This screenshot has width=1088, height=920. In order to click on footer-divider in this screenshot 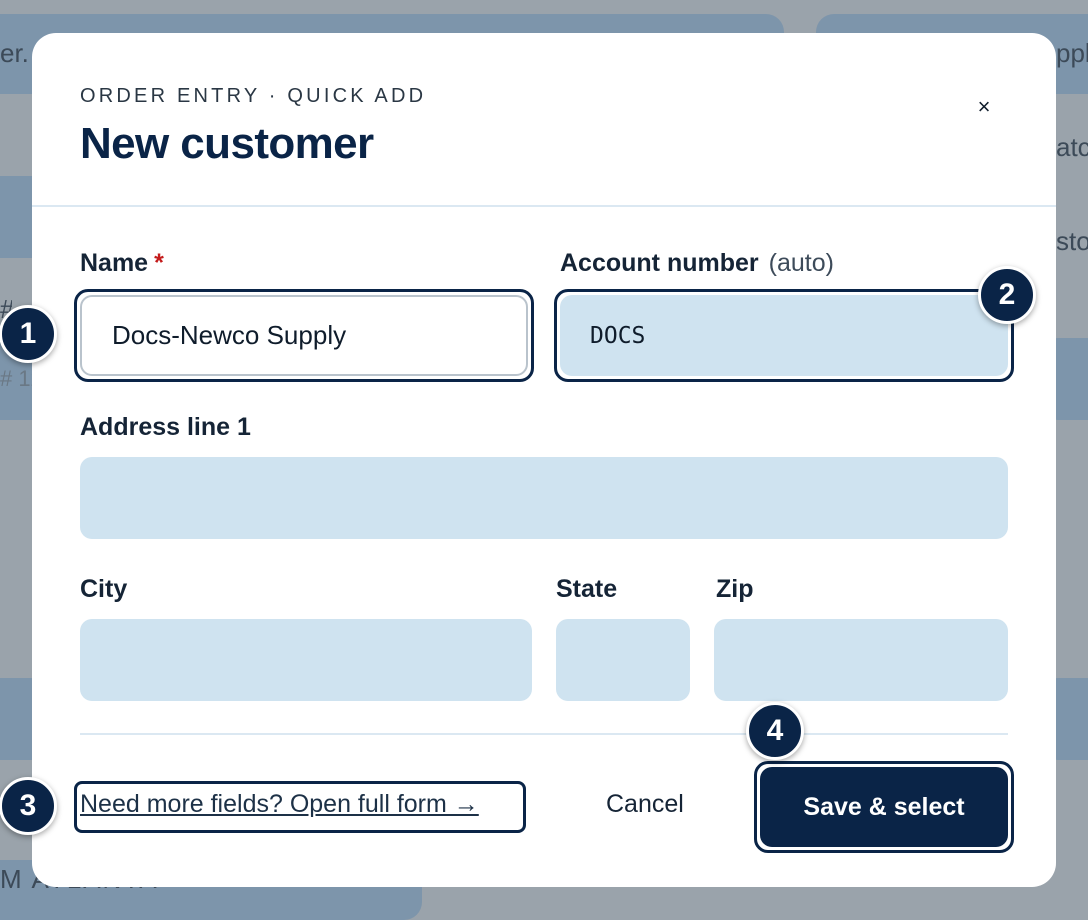, I will do `click(544, 734)`.